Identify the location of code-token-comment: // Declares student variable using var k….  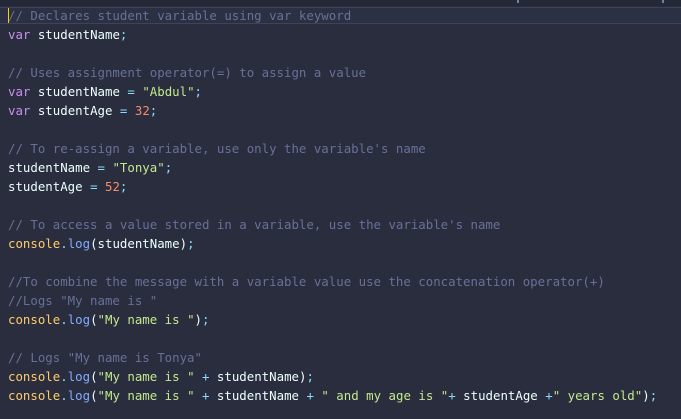
(180, 15).